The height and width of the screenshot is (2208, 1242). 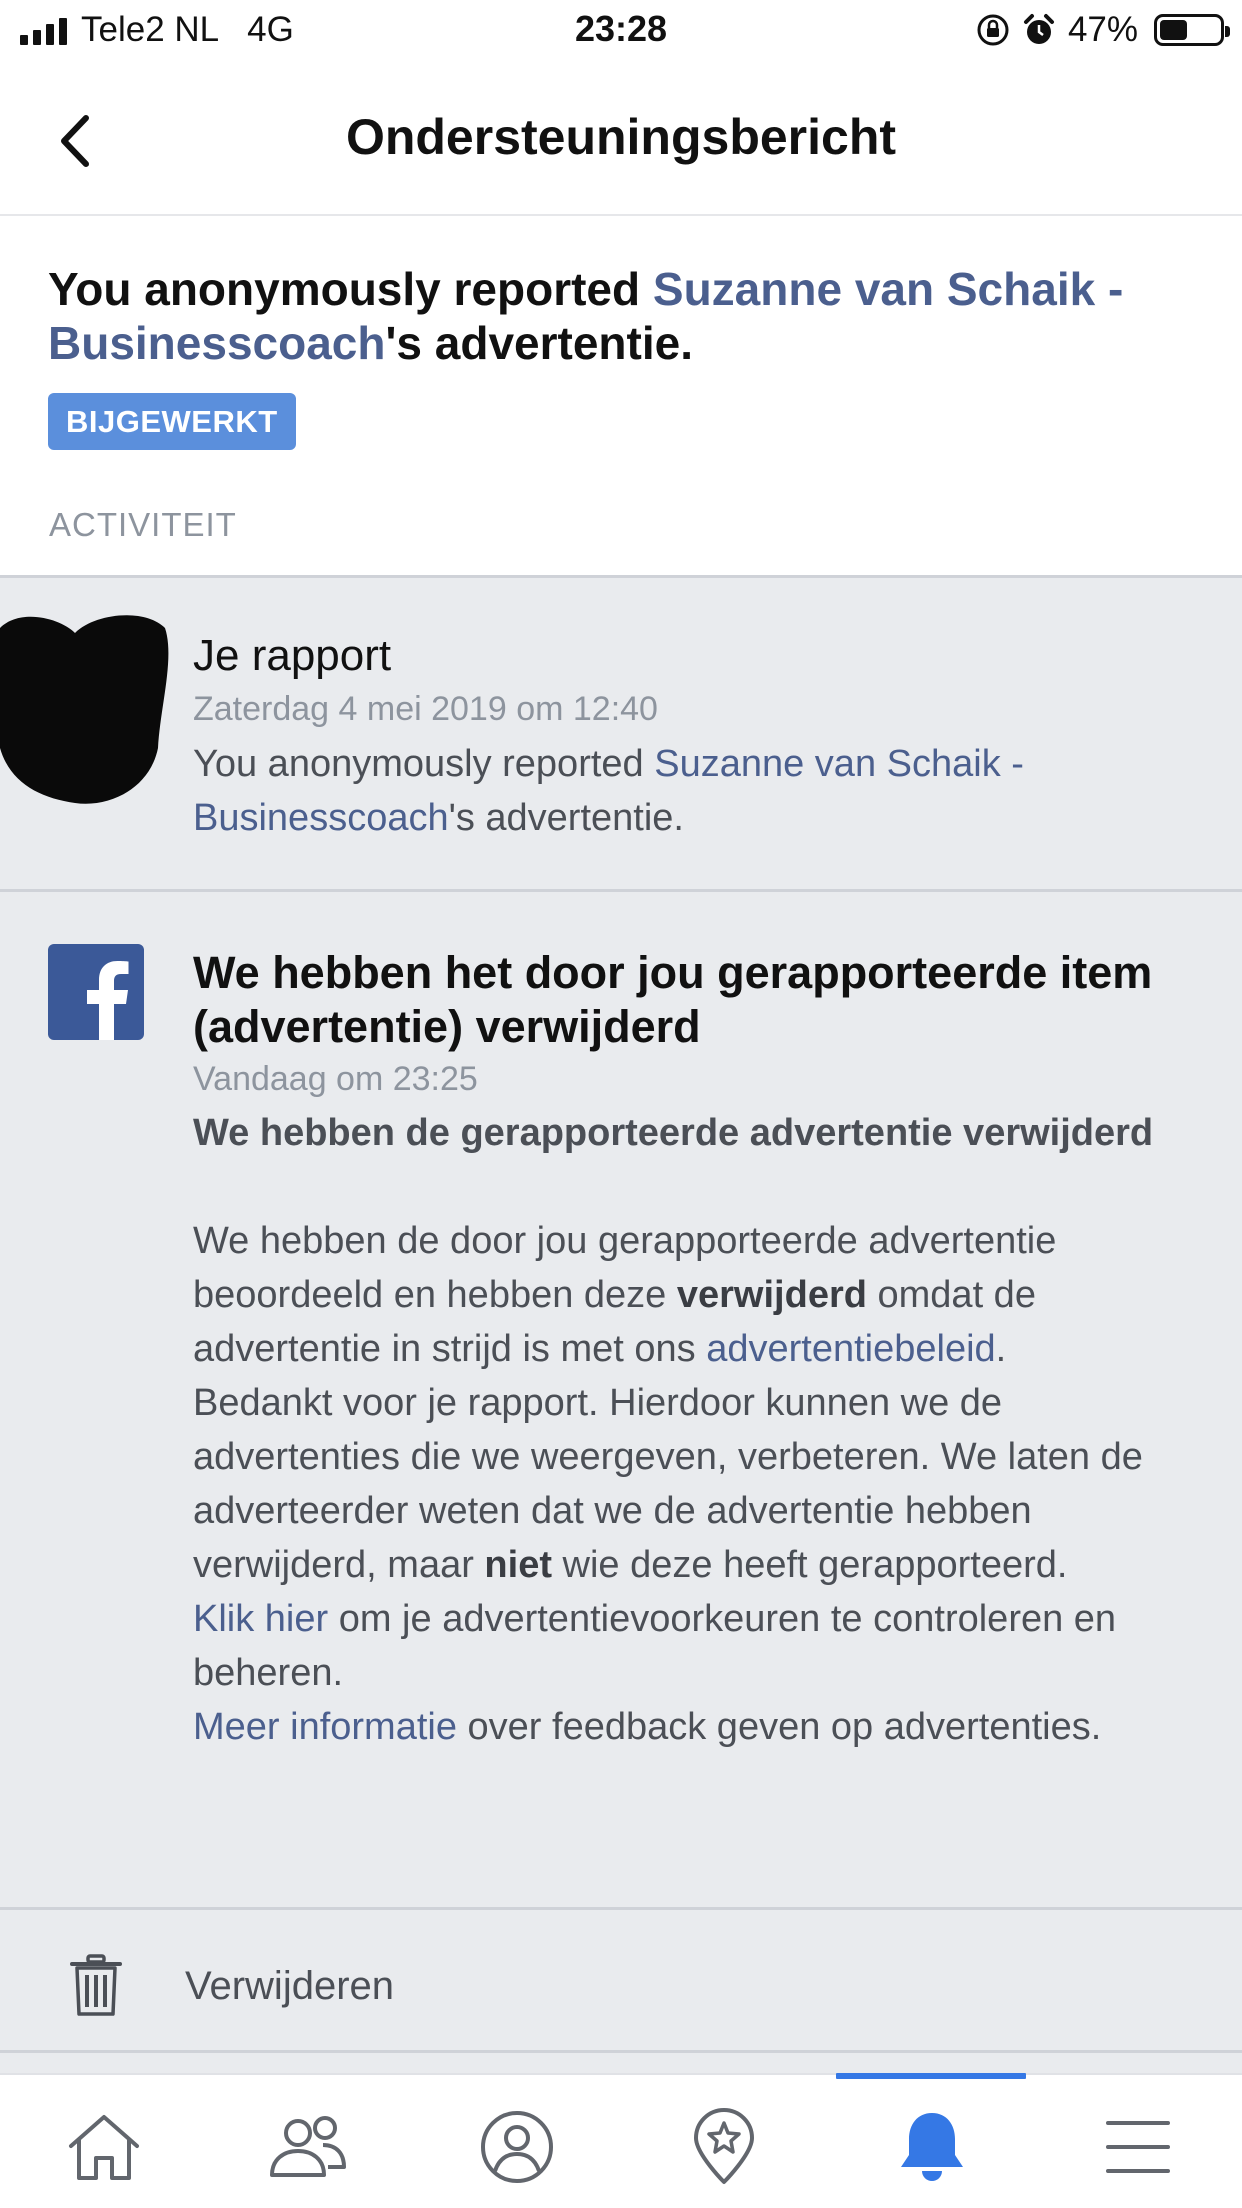 What do you see at coordinates (539, 343) in the screenshot?
I see `headline-text-after: 's advertentie.` at bounding box center [539, 343].